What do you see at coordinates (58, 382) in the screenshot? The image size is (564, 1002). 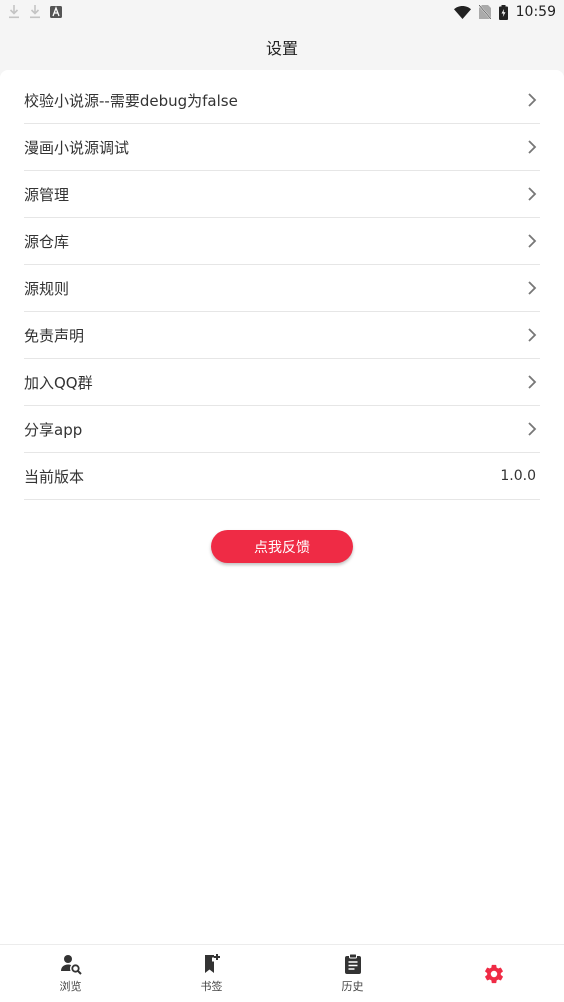 I see `settings-item-label: 加入QQ群` at bounding box center [58, 382].